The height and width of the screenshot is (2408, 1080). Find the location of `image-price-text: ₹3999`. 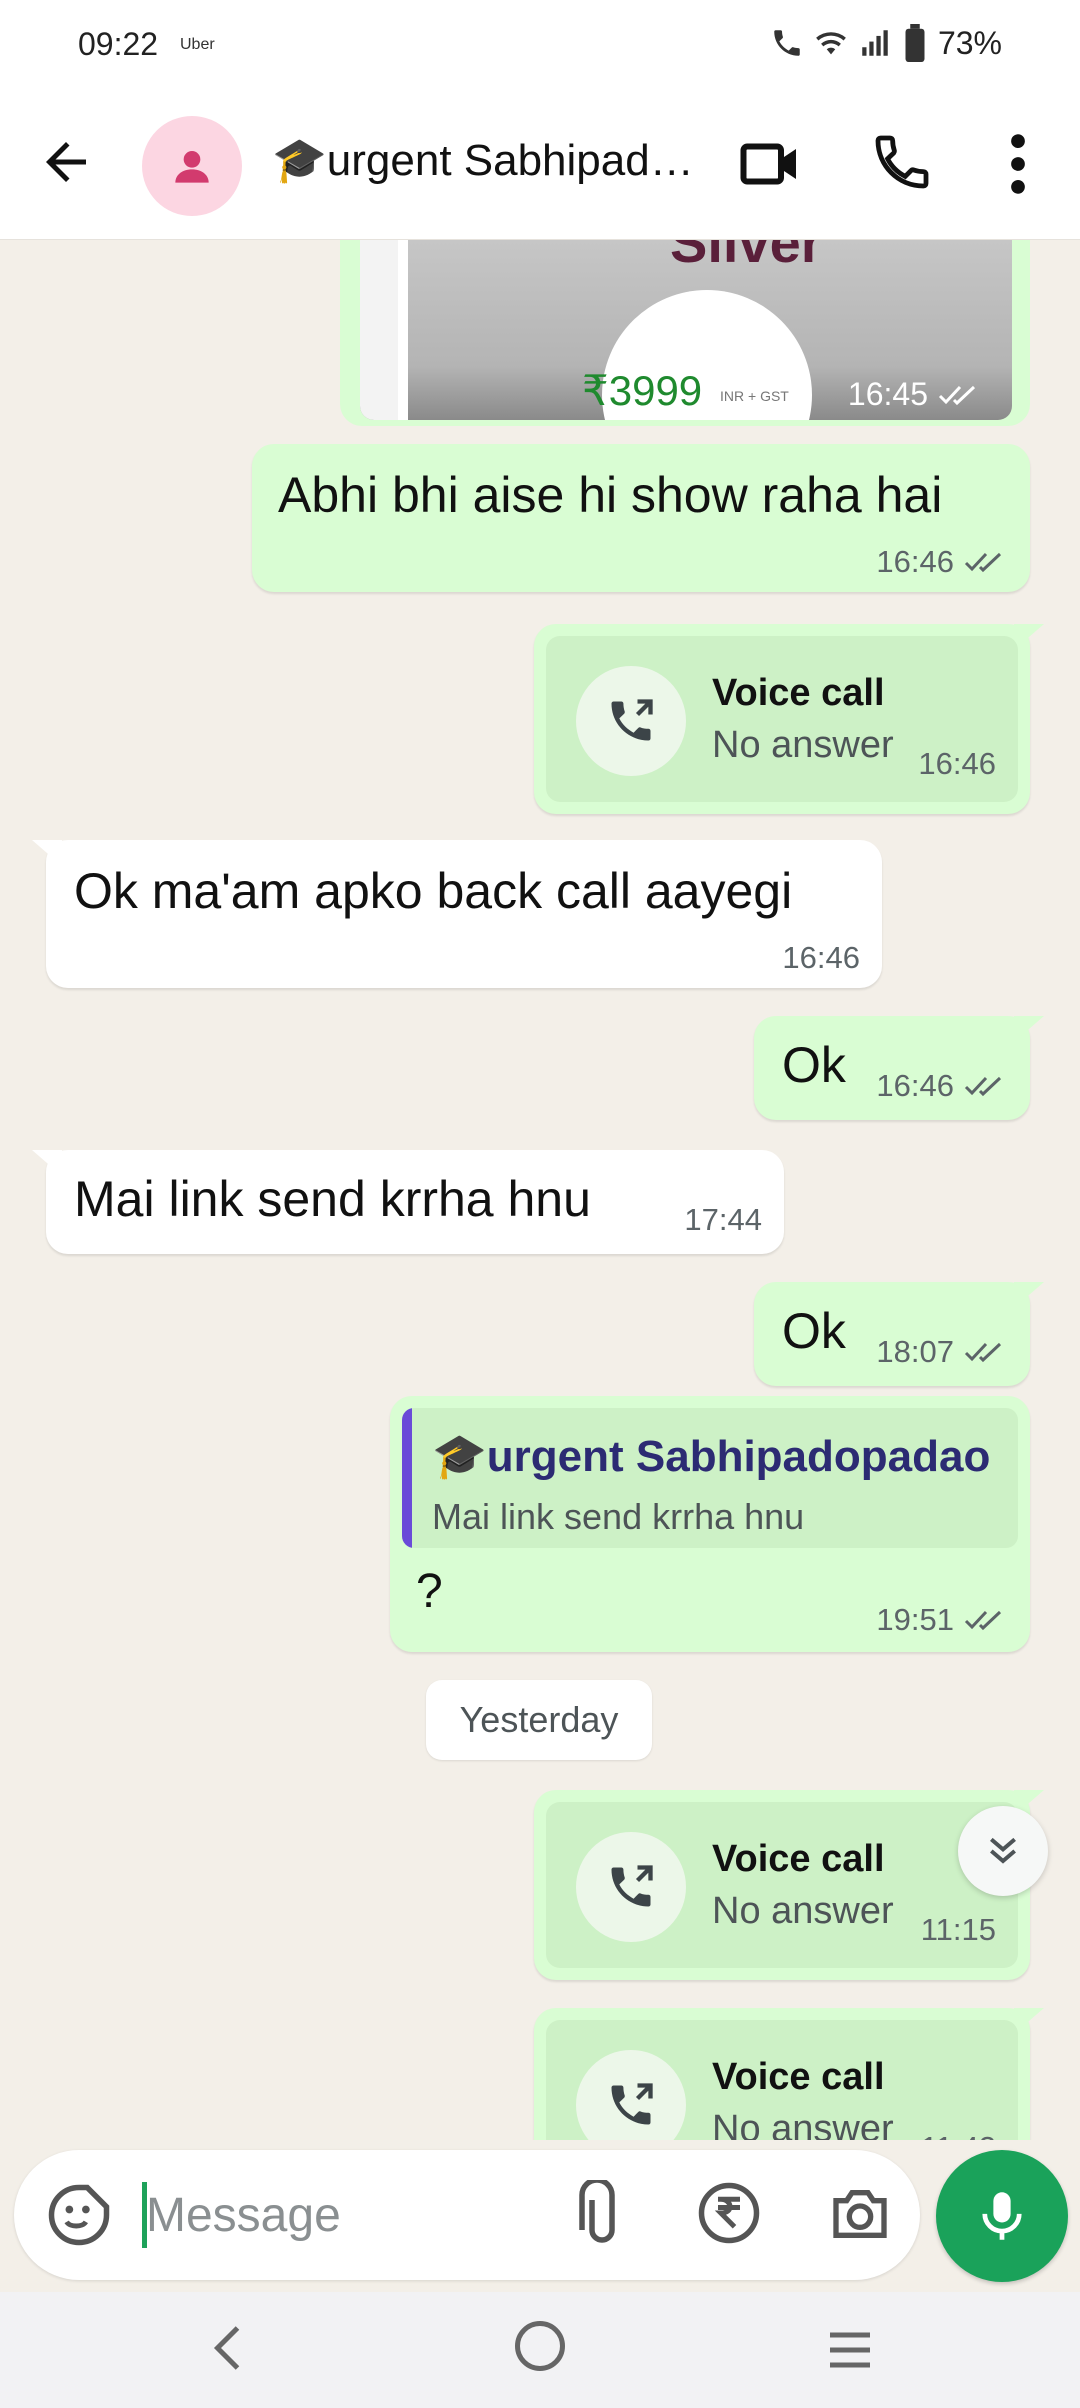

image-price-text: ₹3999 is located at coordinates (642, 390).